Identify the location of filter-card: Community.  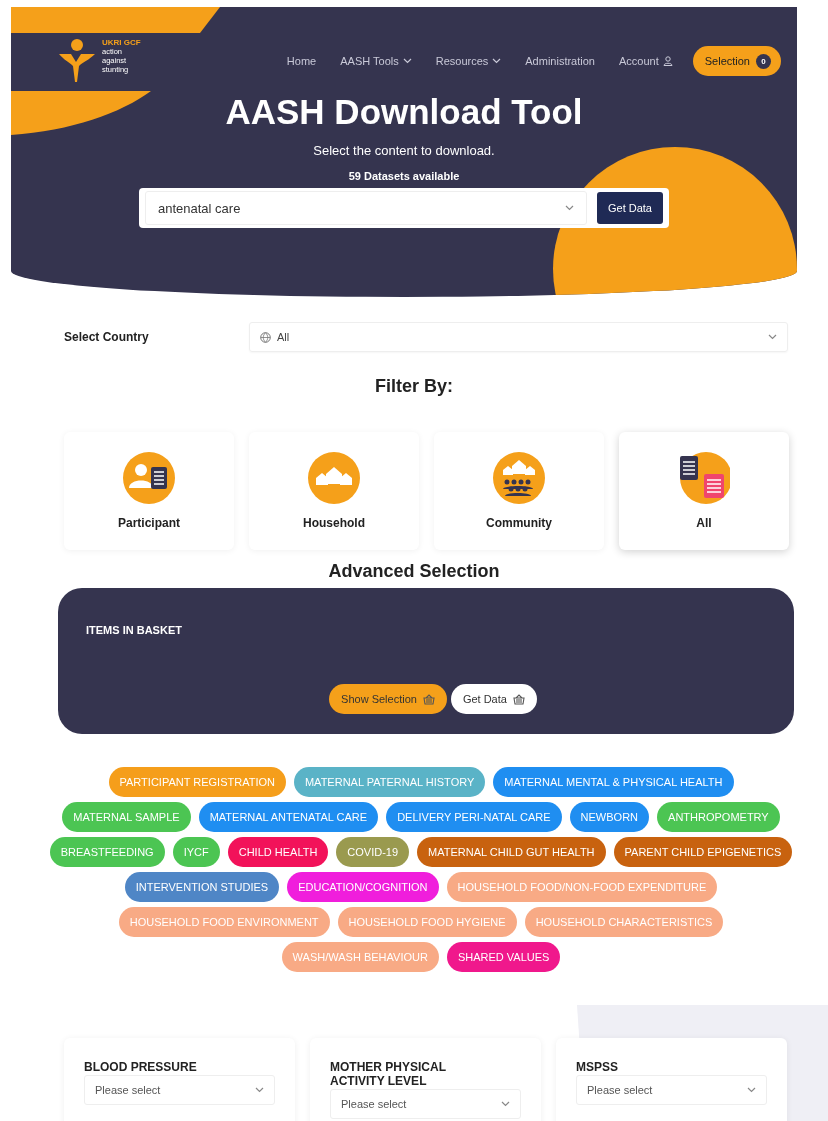
(519, 491).